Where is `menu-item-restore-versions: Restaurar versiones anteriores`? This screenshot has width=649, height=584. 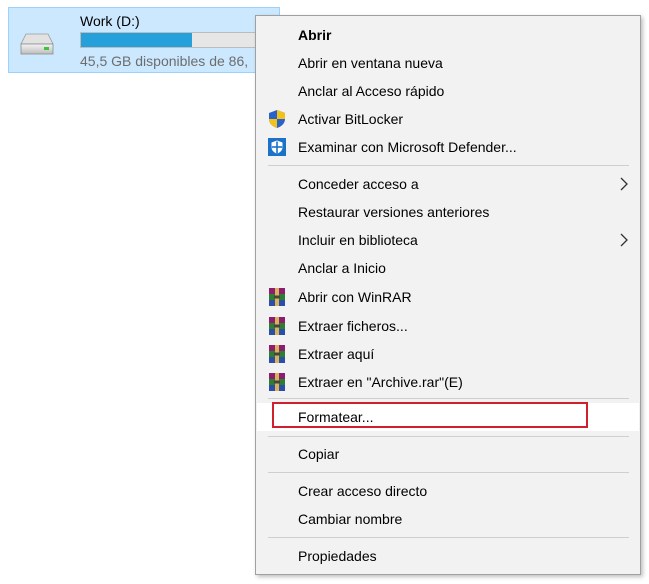
menu-item-restore-versions: Restaurar versiones anteriores is located at coordinates (448, 212).